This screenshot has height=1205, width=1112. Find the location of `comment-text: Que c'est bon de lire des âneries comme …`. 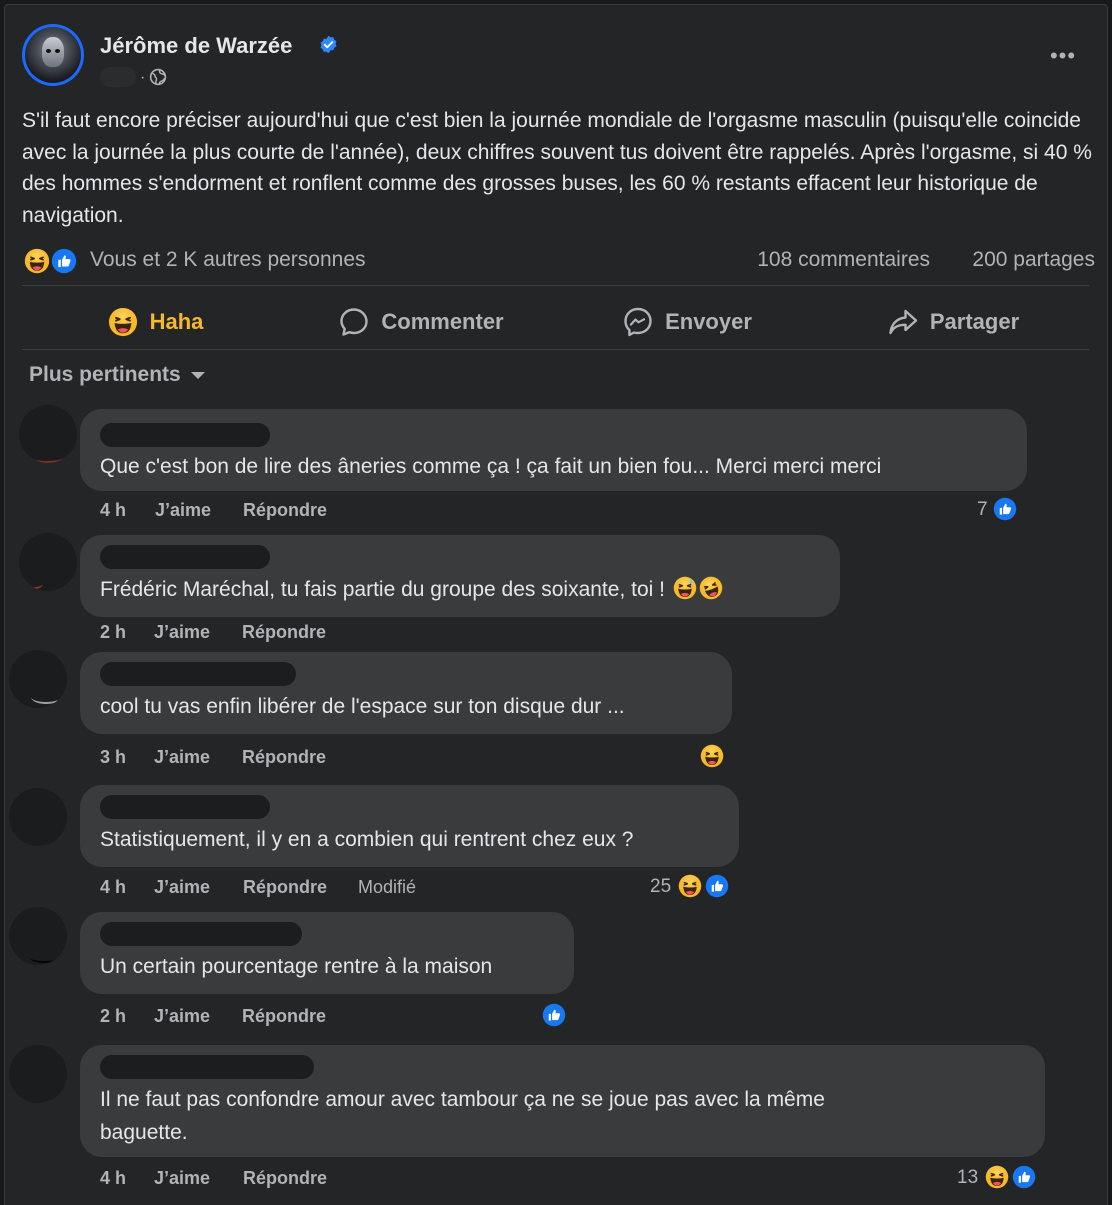

comment-text: Que c'est bon de lire des âneries comme … is located at coordinates (491, 466).